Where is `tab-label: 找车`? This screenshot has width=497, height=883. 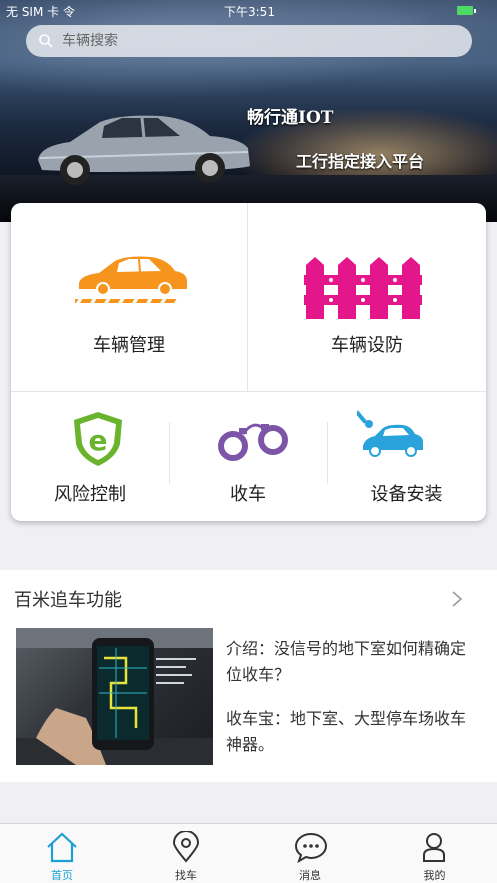 tab-label: 找车 is located at coordinates (186, 875).